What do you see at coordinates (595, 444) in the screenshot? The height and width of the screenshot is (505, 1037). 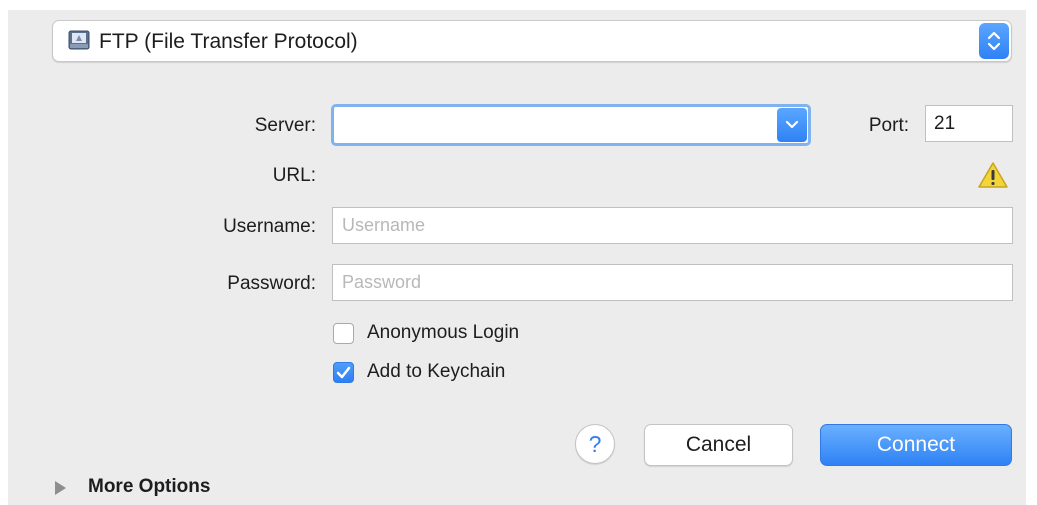 I see `help-button: ?` at bounding box center [595, 444].